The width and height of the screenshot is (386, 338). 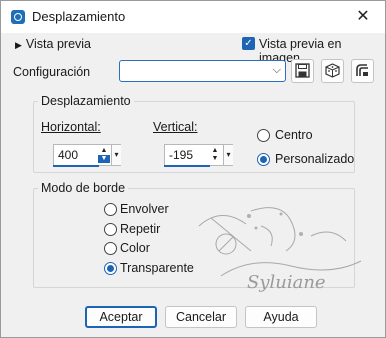 I want to click on preview-toggle: ▶ Vista previa, so click(x=53, y=44).